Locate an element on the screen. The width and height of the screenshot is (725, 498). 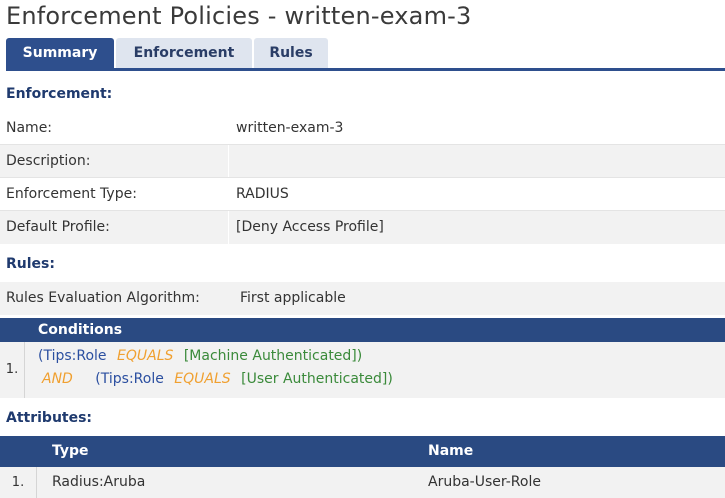
label-description: Description: is located at coordinates (48, 161).